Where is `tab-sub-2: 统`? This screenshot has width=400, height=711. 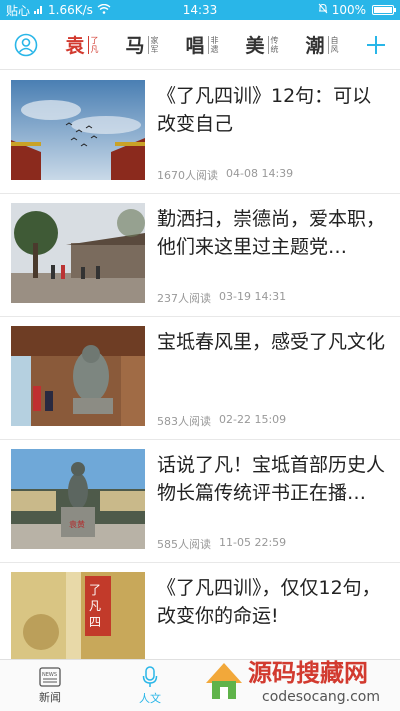
tab-sub-2: 统 is located at coordinates (274, 49).